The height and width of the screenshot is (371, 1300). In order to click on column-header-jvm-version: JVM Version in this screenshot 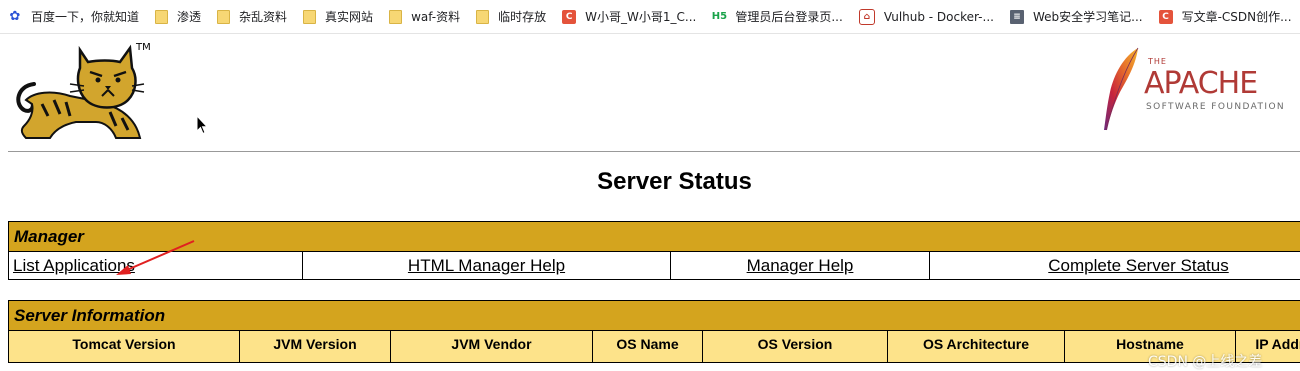, I will do `click(315, 347)`.